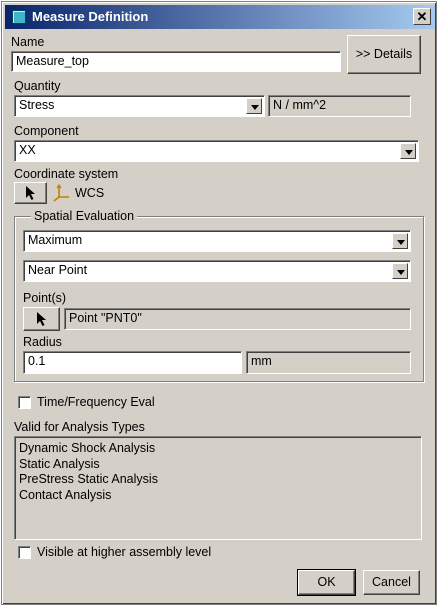 This screenshot has width=438, height=606. What do you see at coordinates (326, 582) in the screenshot?
I see `ok-button: OK` at bounding box center [326, 582].